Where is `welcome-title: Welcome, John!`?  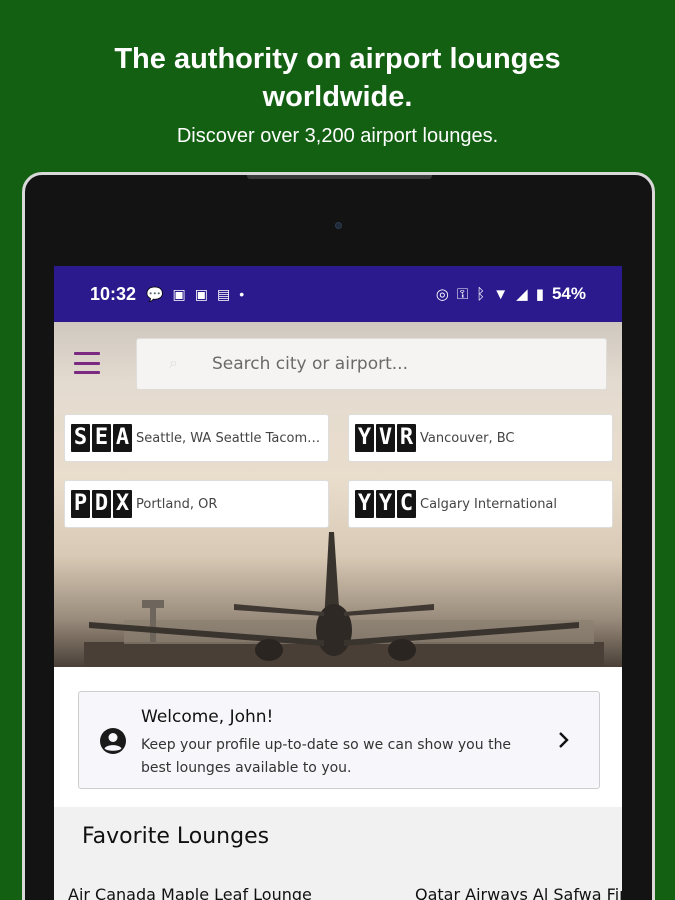 welcome-title: Welcome, John! is located at coordinates (207, 717).